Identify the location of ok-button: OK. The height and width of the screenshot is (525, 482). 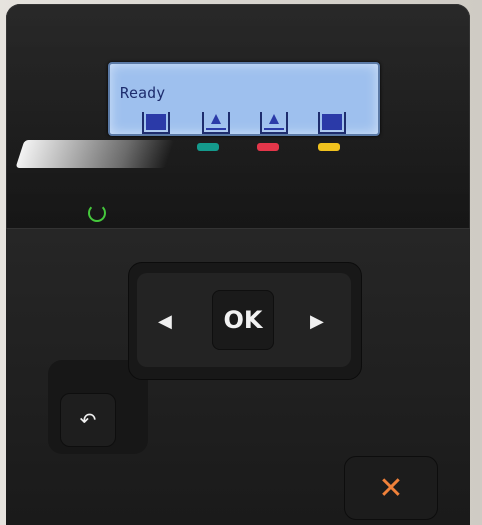
(243, 320).